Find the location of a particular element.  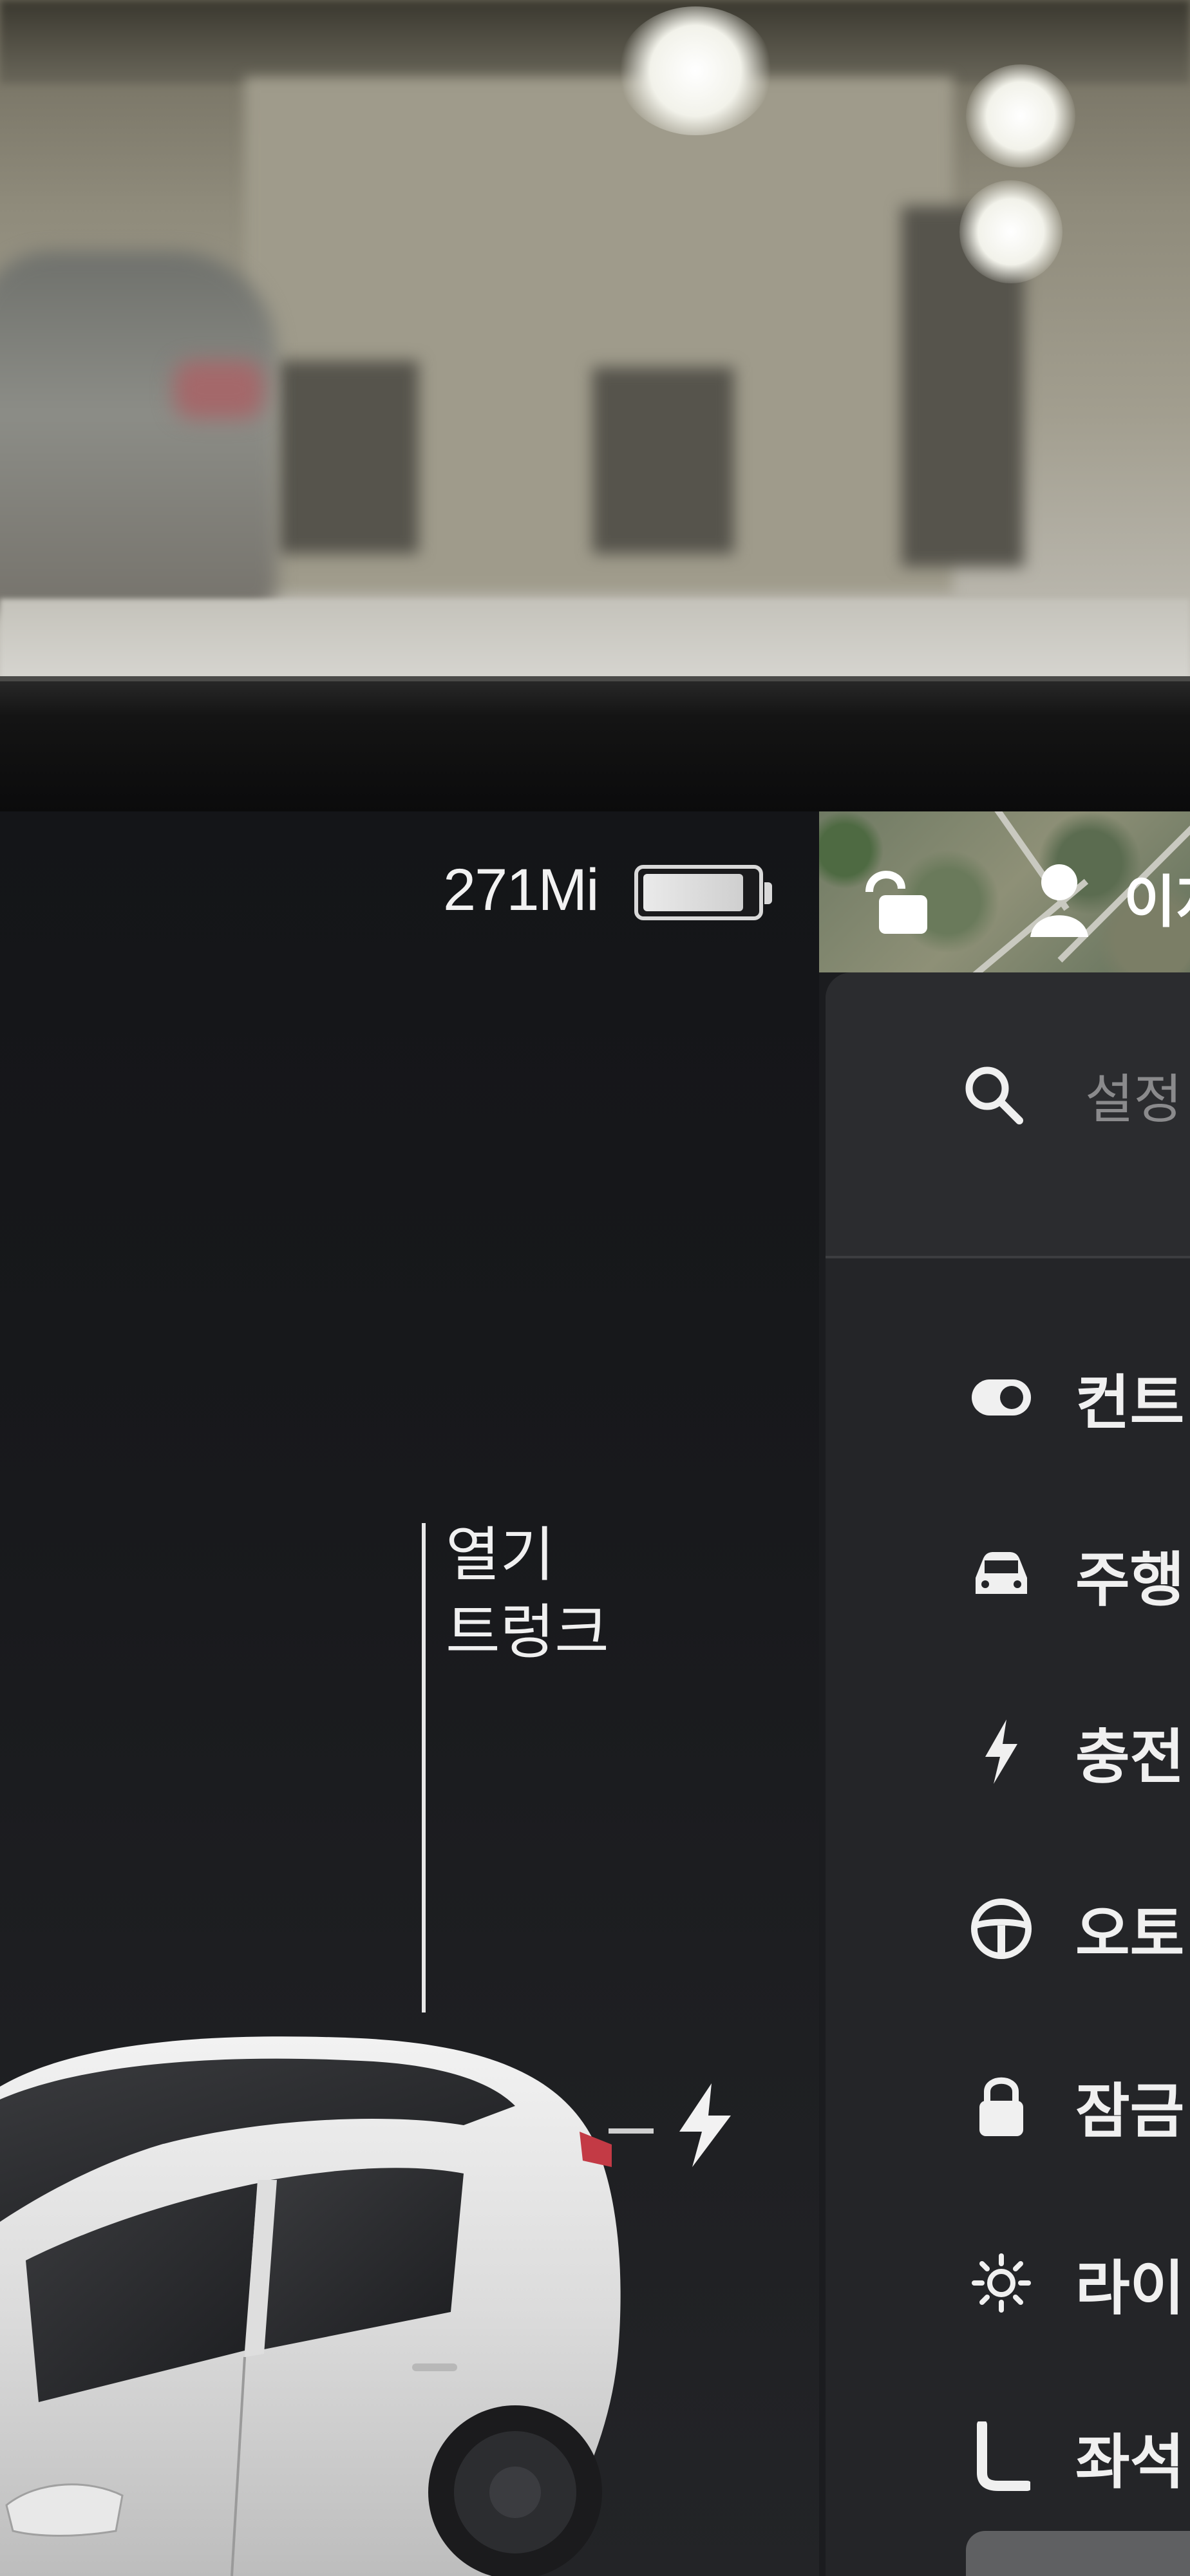

menu-item-locks: 잠금 is located at coordinates (1075, 2105).